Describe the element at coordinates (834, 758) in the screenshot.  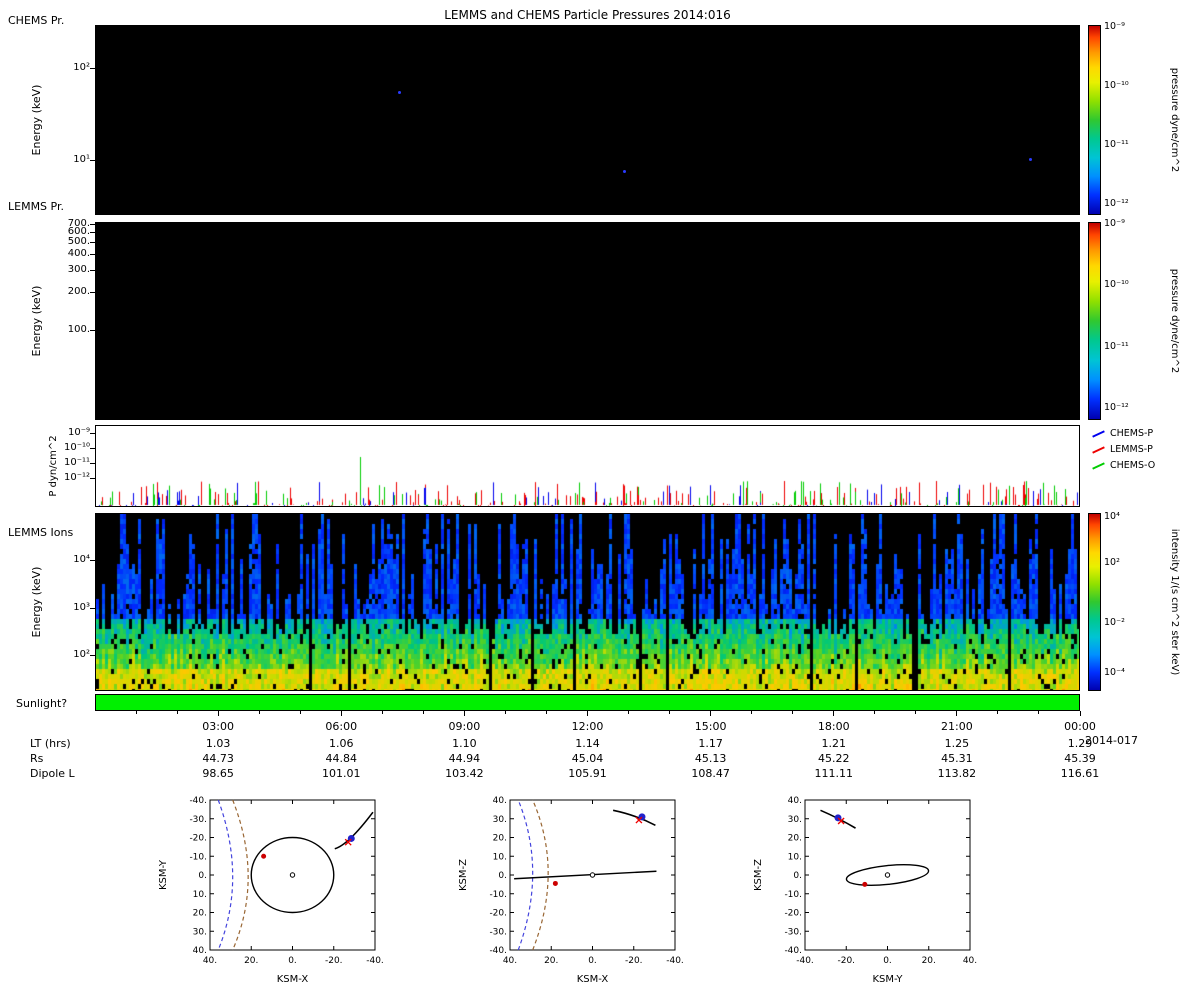
I see `ephemeris-value: 45.22` at that location.